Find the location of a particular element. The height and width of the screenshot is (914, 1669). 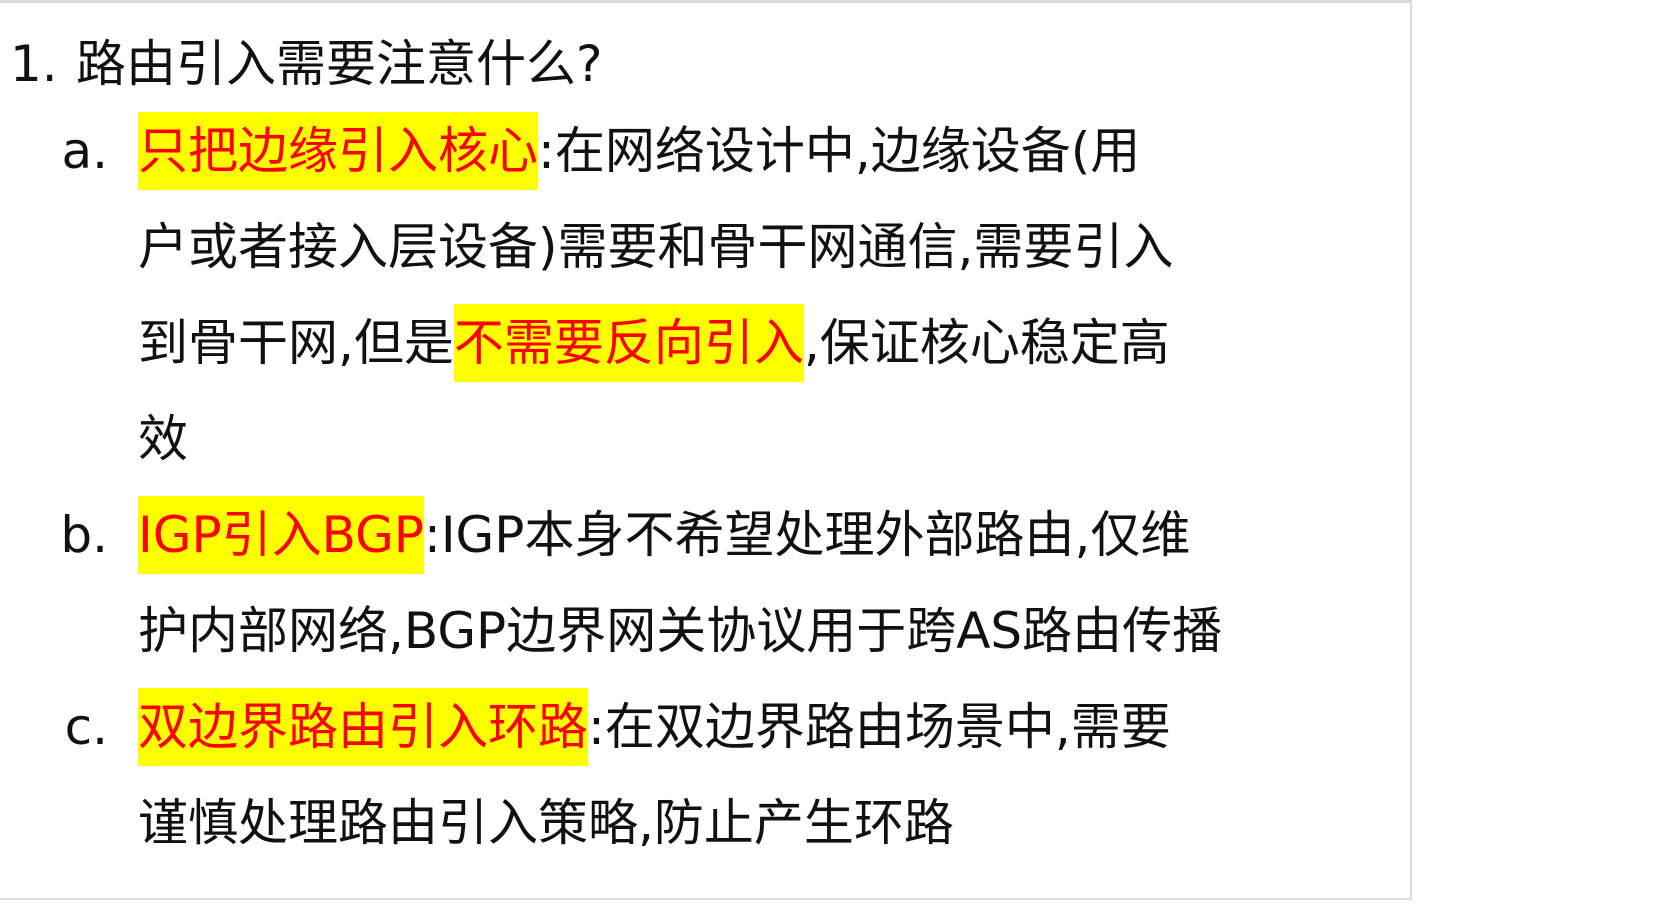

item-a-marker: a. is located at coordinates (84, 151).